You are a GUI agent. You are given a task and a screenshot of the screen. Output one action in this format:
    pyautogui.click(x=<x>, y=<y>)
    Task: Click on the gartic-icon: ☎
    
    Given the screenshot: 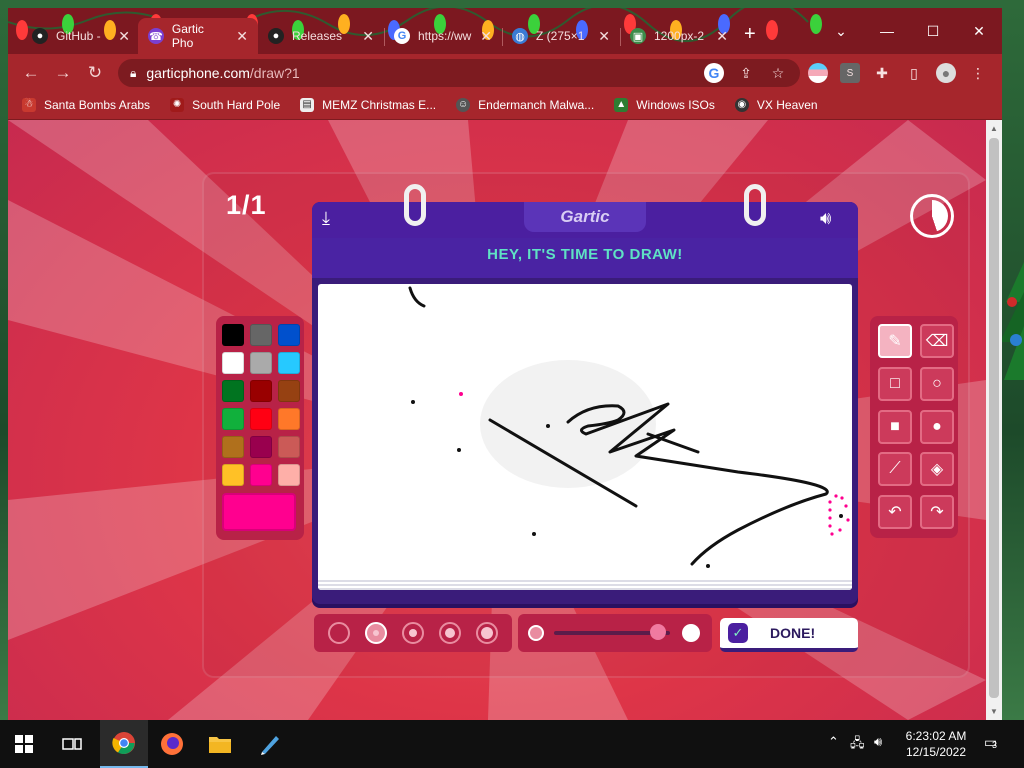 What is the action you would take?
    pyautogui.click(x=156, y=36)
    